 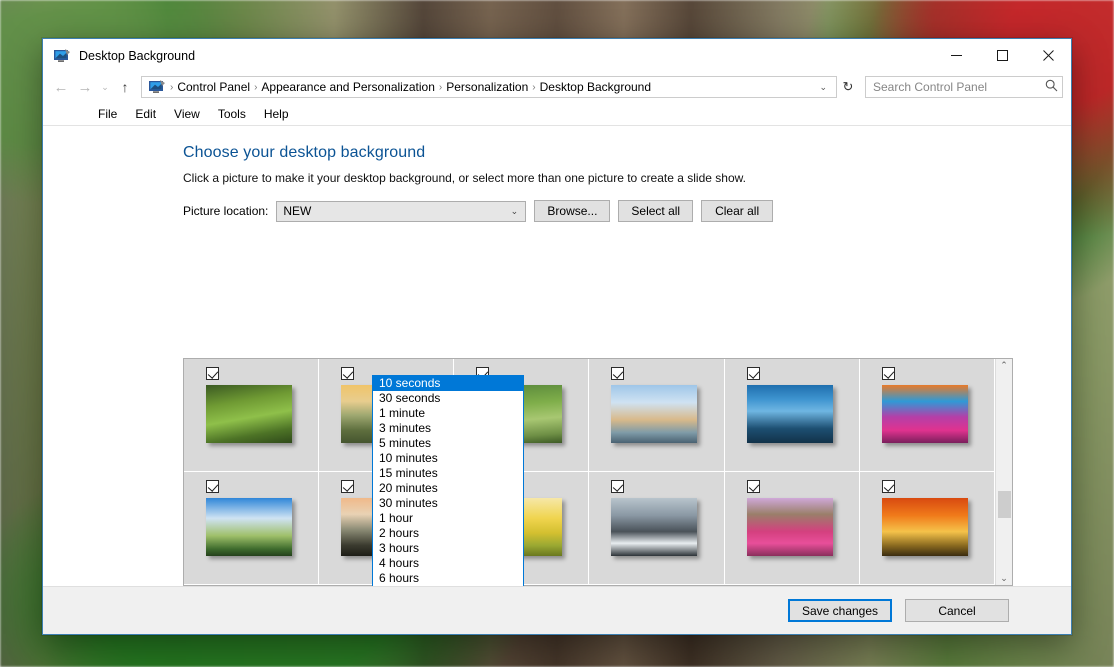 What do you see at coordinates (924, 527) in the screenshot?
I see `thumbnail-image-wheat-field-sunset` at bounding box center [924, 527].